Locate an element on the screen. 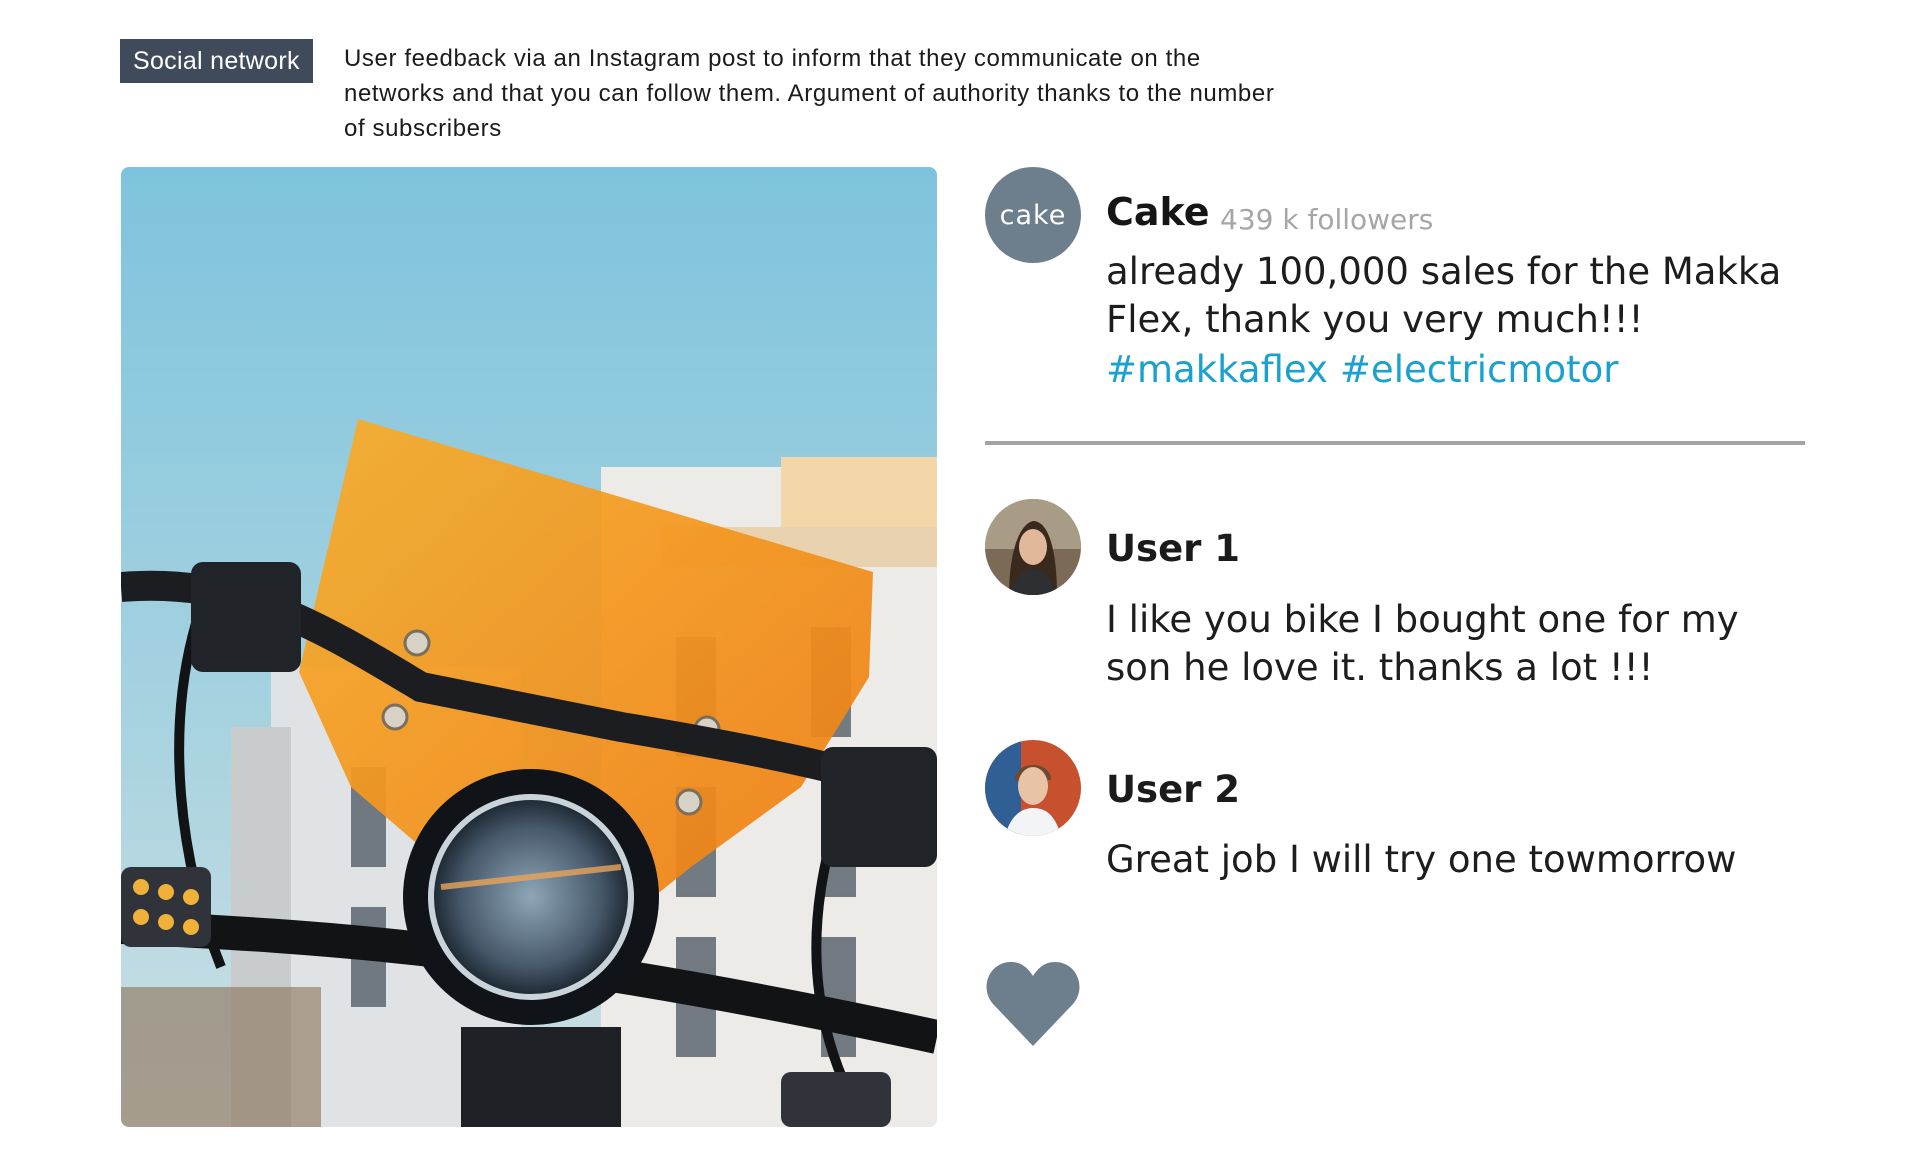 The image size is (1920, 1159). divider is located at coordinates (1395, 443).